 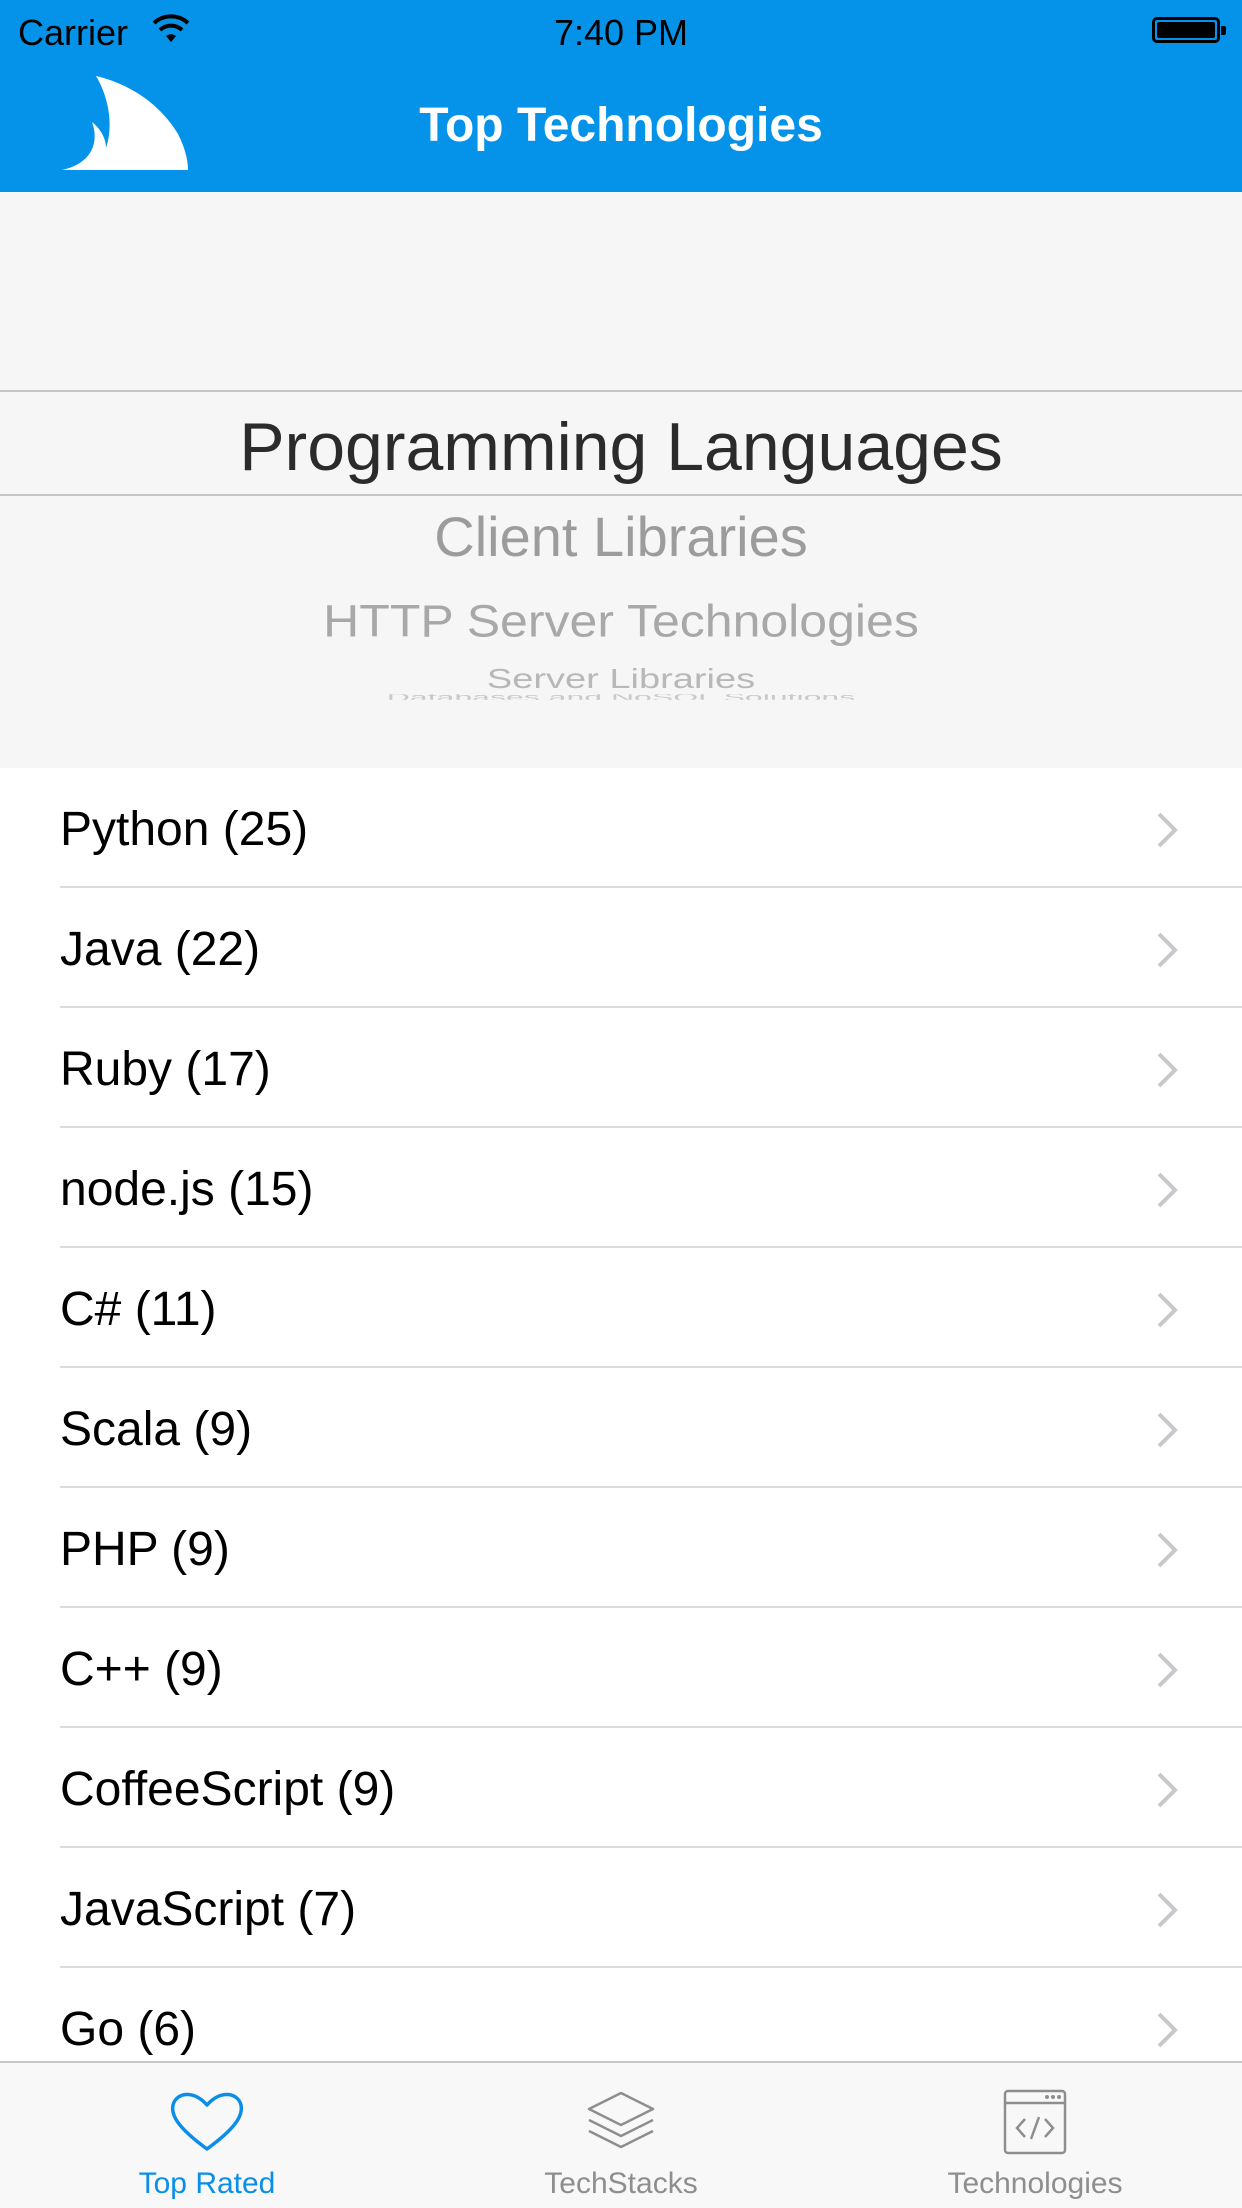 I want to click on page-title: Top Technologies, so click(x=621, y=125).